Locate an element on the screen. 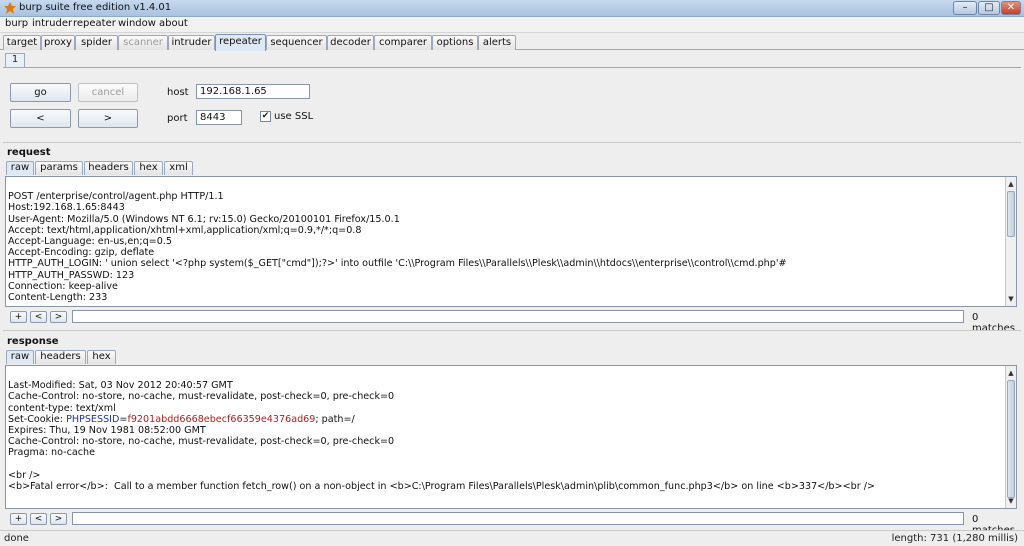 Image resolution: width=1024 pixels, height=546 pixels. request-line: Accept-Language: en-us,en;q=0.5 is located at coordinates (90, 242).